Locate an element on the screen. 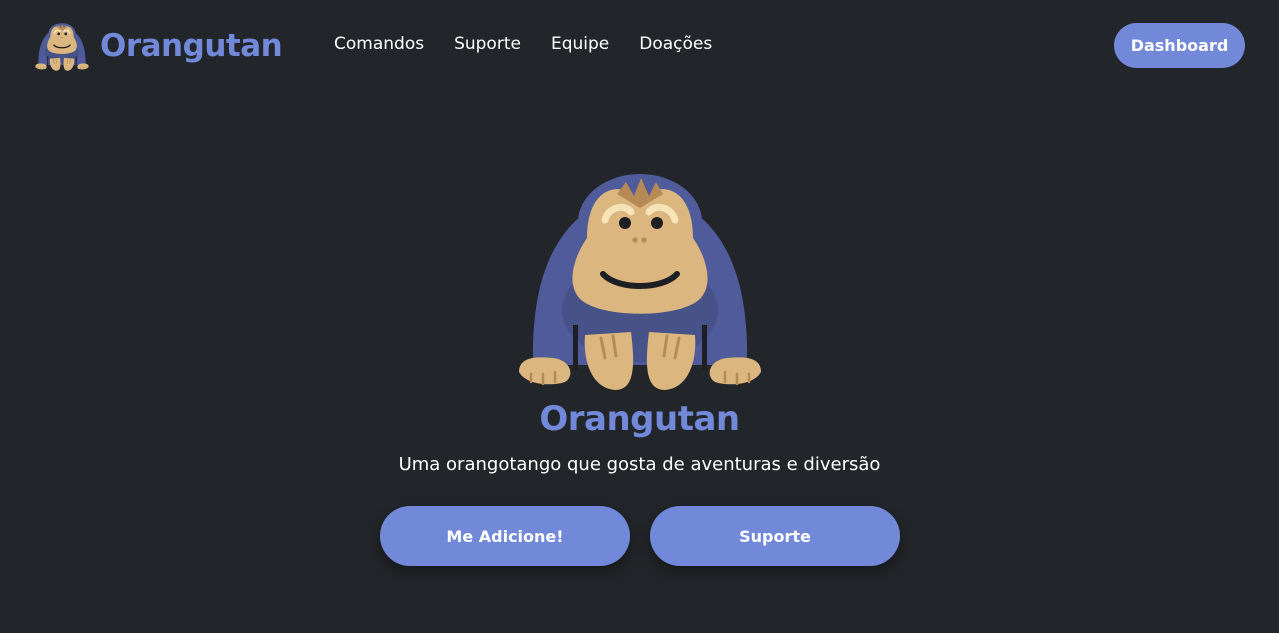  nav-links: Comandos Suporte Equipe Doações is located at coordinates (538, 44).